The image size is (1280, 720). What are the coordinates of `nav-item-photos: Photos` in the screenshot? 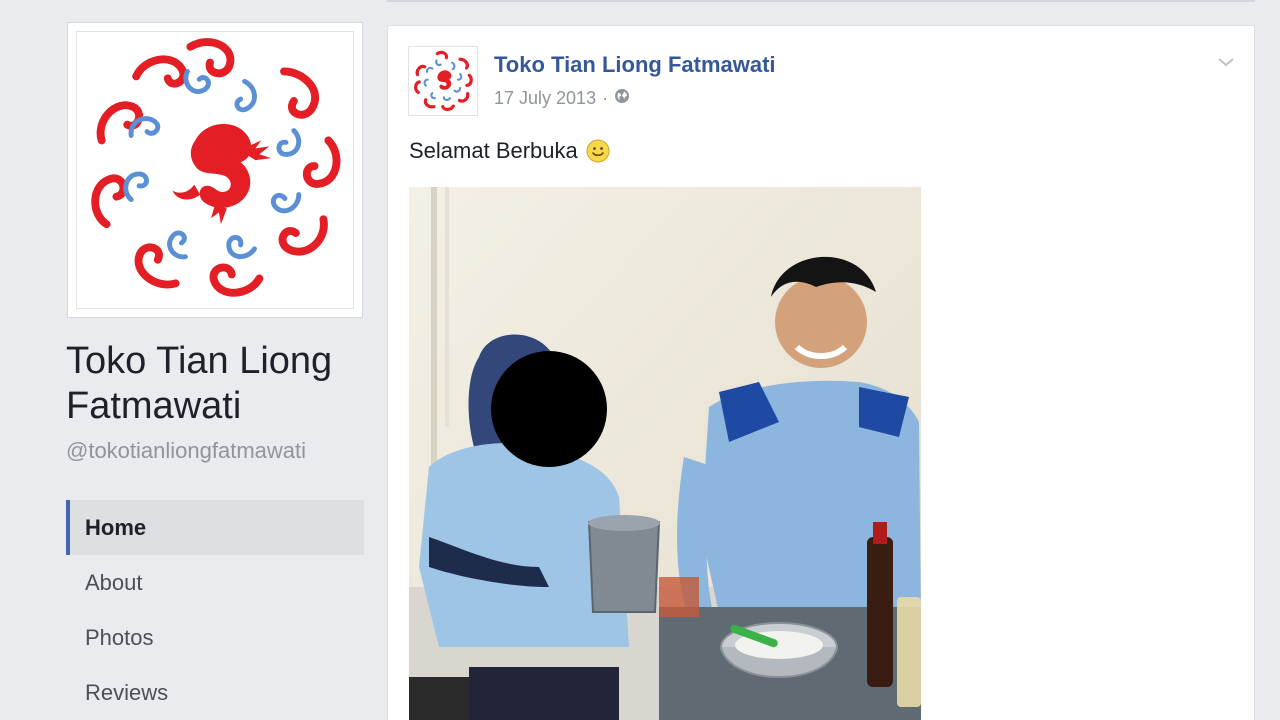 It's located at (215, 637).